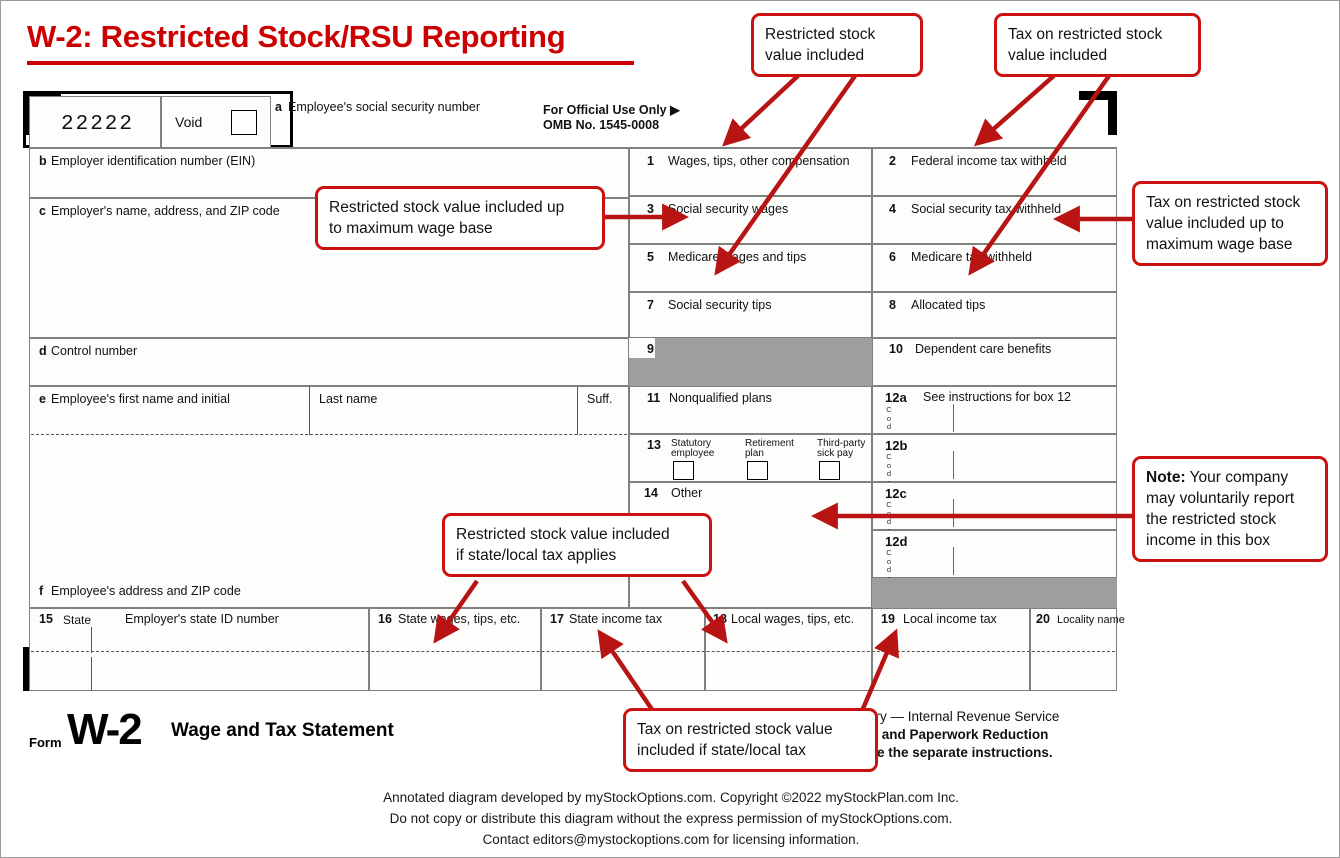 The height and width of the screenshot is (858, 1340). I want to click on title-underline, so click(330, 63).